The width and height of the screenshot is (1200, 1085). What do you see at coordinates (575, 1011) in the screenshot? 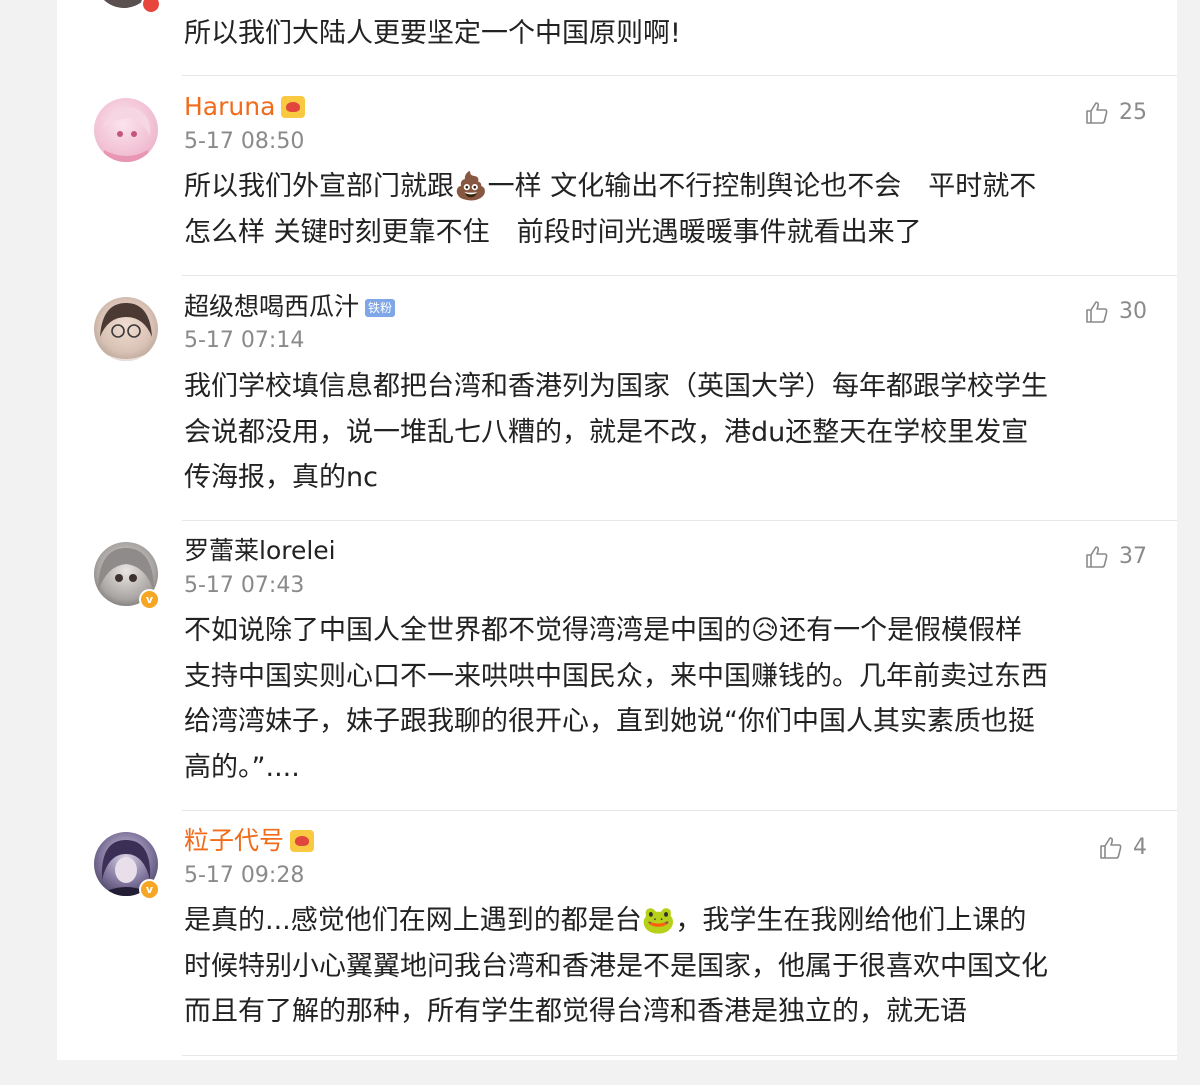
I see `comment-line: 而且有了解的那种，所有学生都觉得台湾和香港是独立的，就无语` at bounding box center [575, 1011].